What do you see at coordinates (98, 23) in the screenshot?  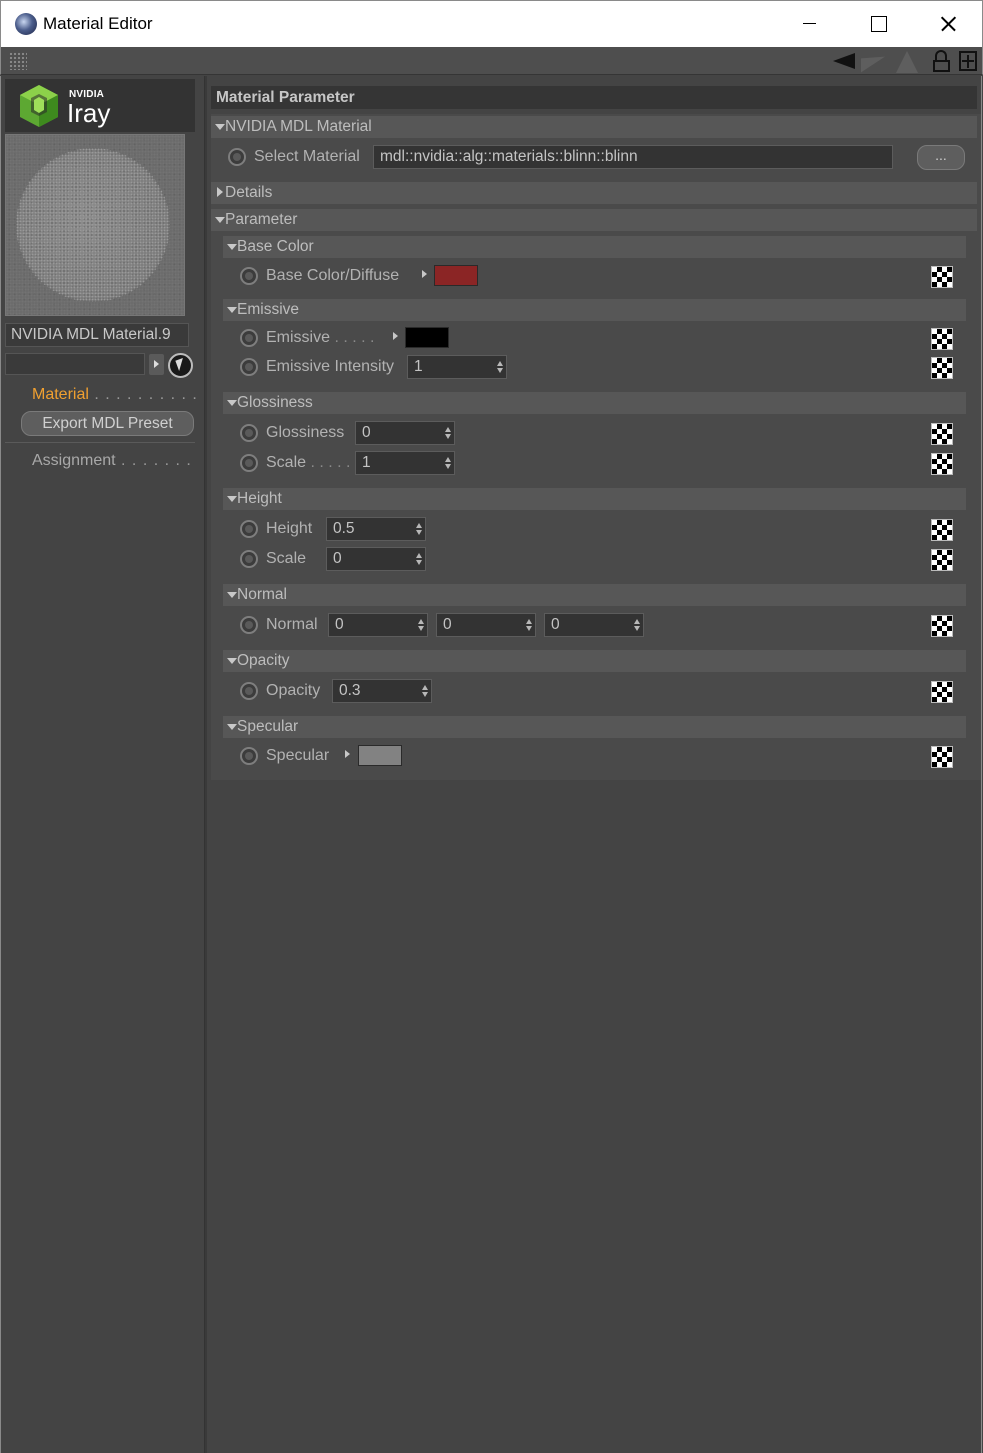 I see `window-title: Material Editor` at bounding box center [98, 23].